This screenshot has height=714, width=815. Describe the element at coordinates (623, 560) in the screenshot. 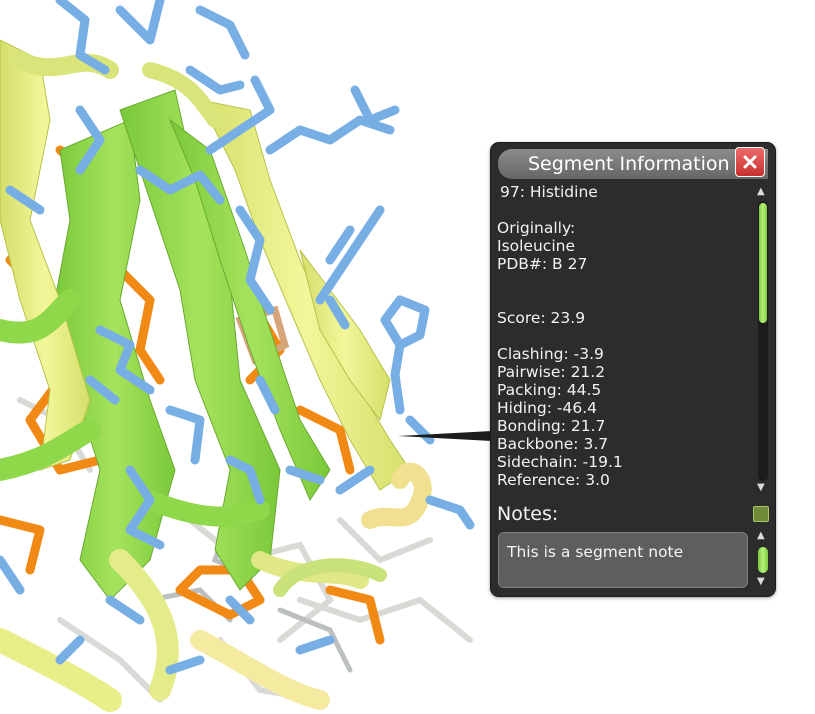

I see `notes-field: This is a segment note` at that location.